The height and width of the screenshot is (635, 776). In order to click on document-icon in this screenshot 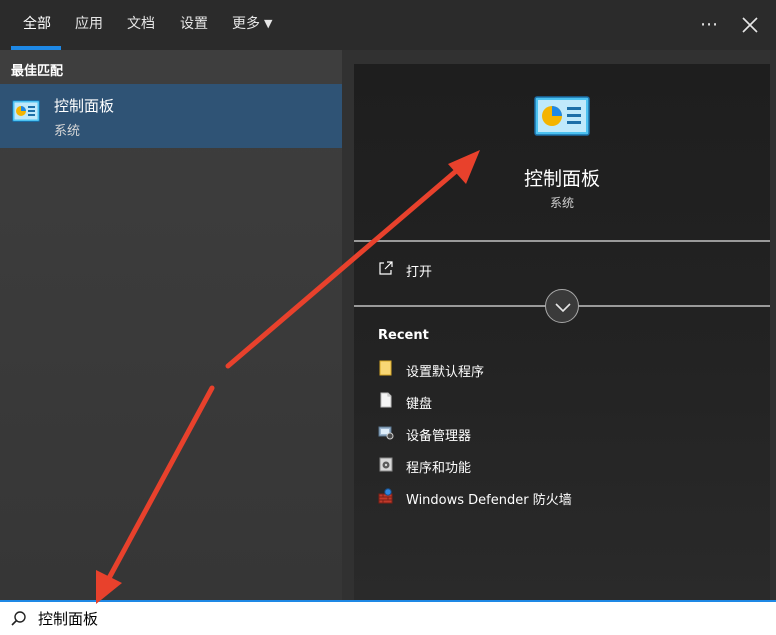, I will do `click(386, 400)`.